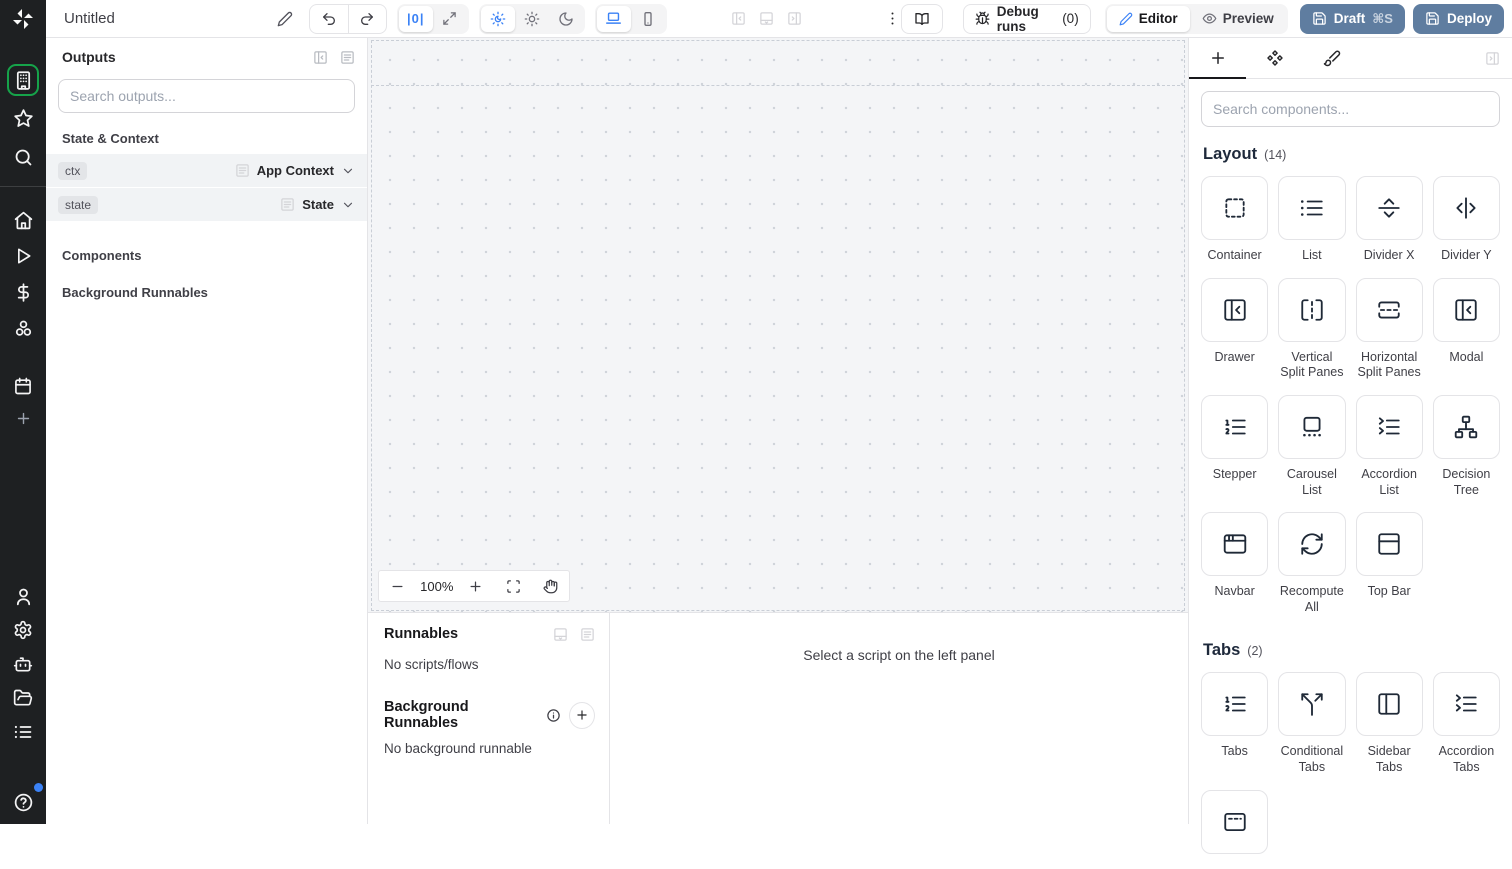  I want to click on component-card-divider-x: Divider X, so click(1389, 220).